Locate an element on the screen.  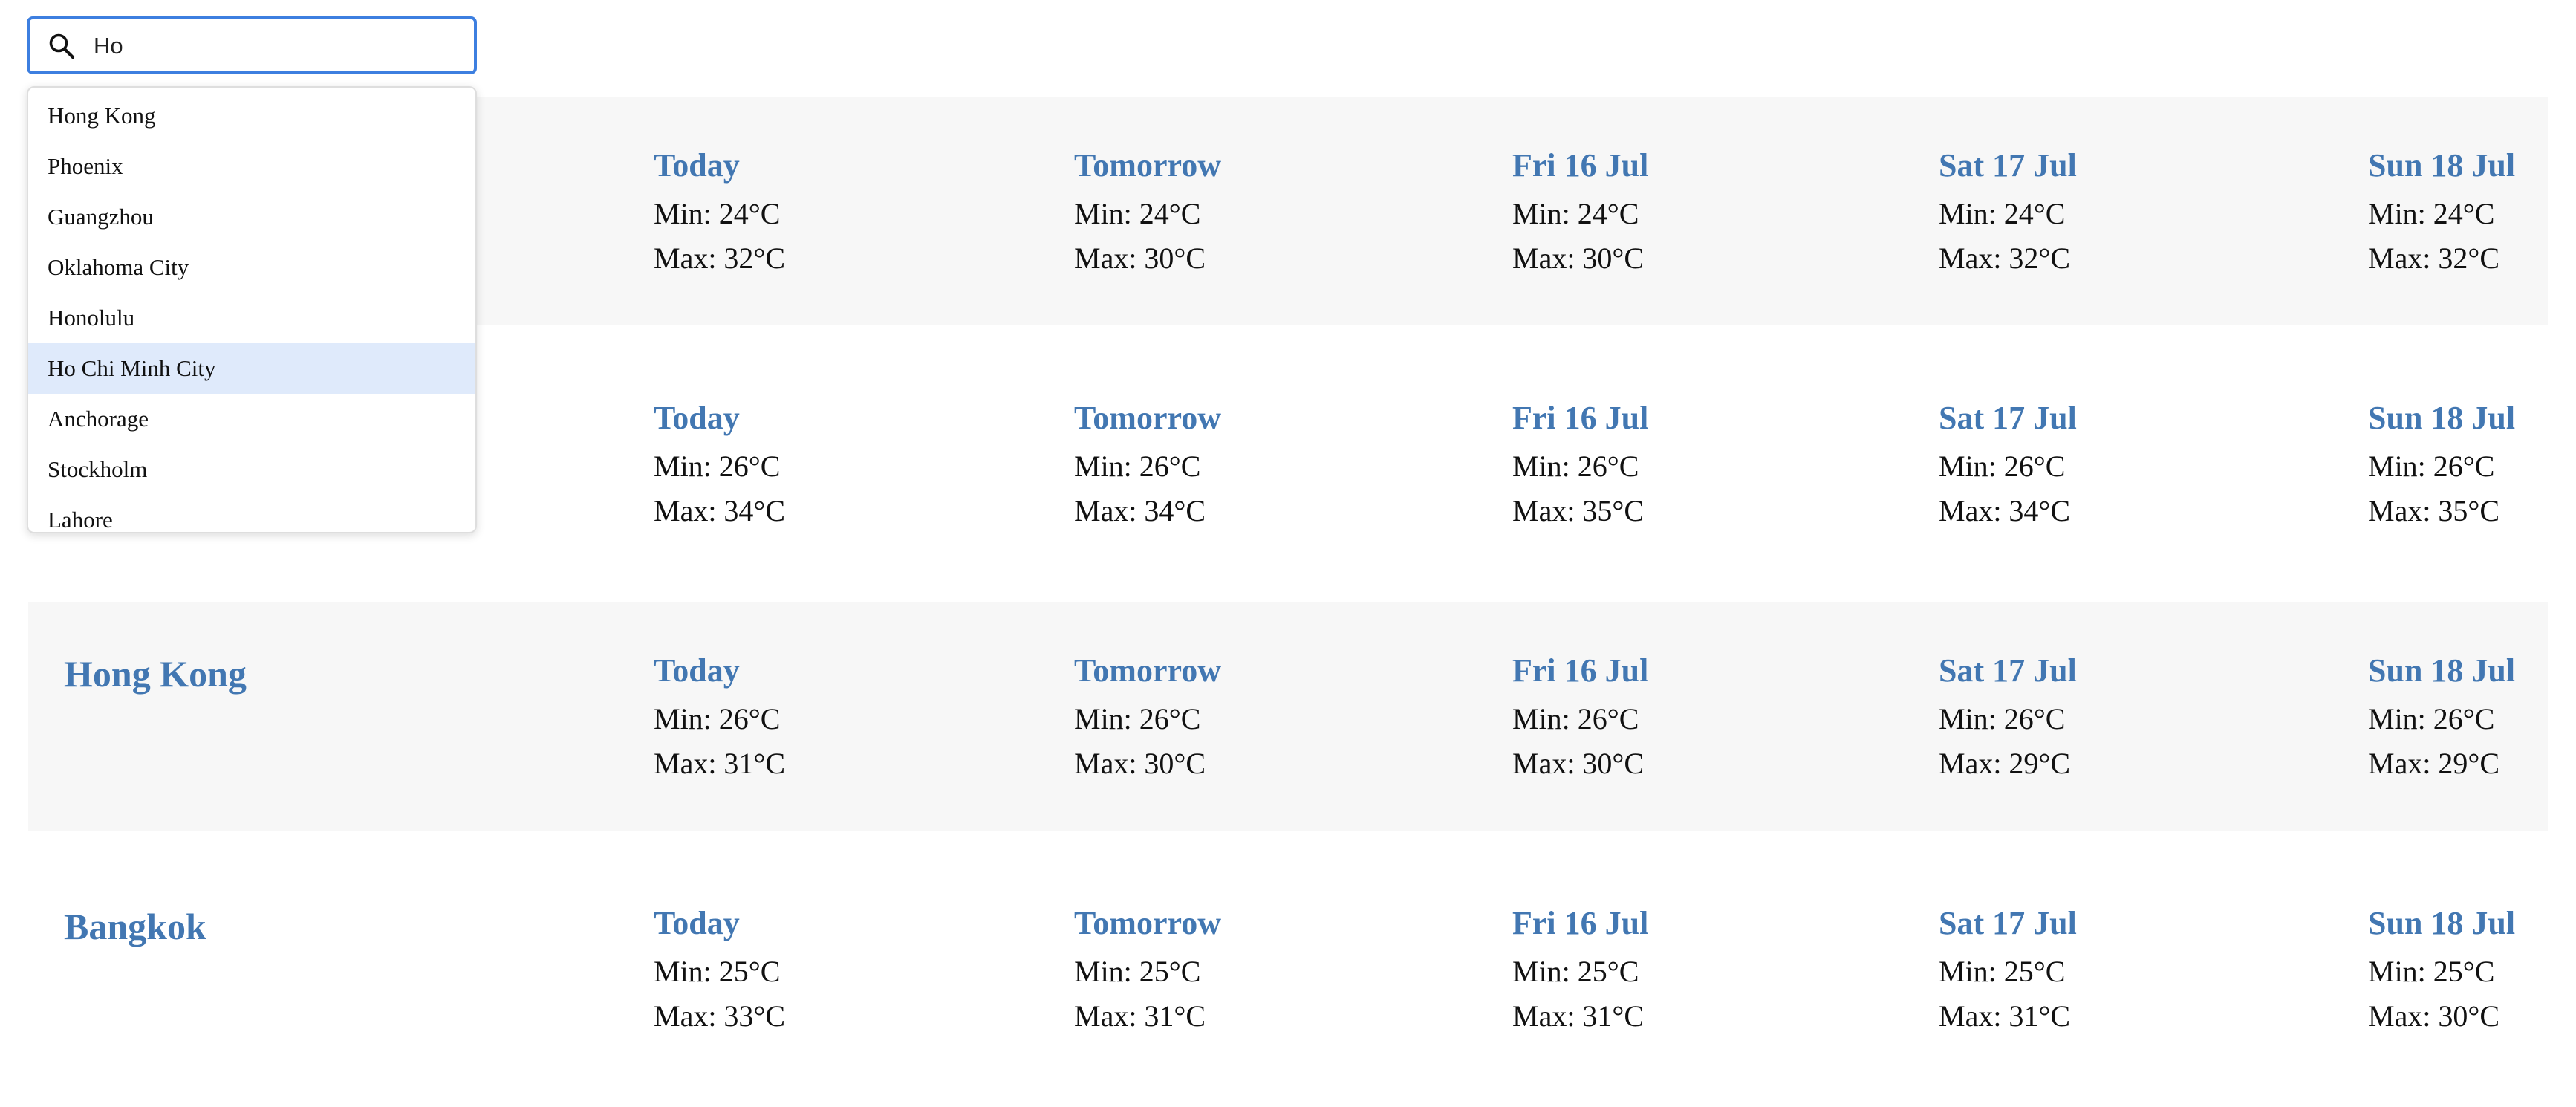
day-forecast: Fri 16 Jul Min: 24°C Max: 30°C is located at coordinates (1580, 211).